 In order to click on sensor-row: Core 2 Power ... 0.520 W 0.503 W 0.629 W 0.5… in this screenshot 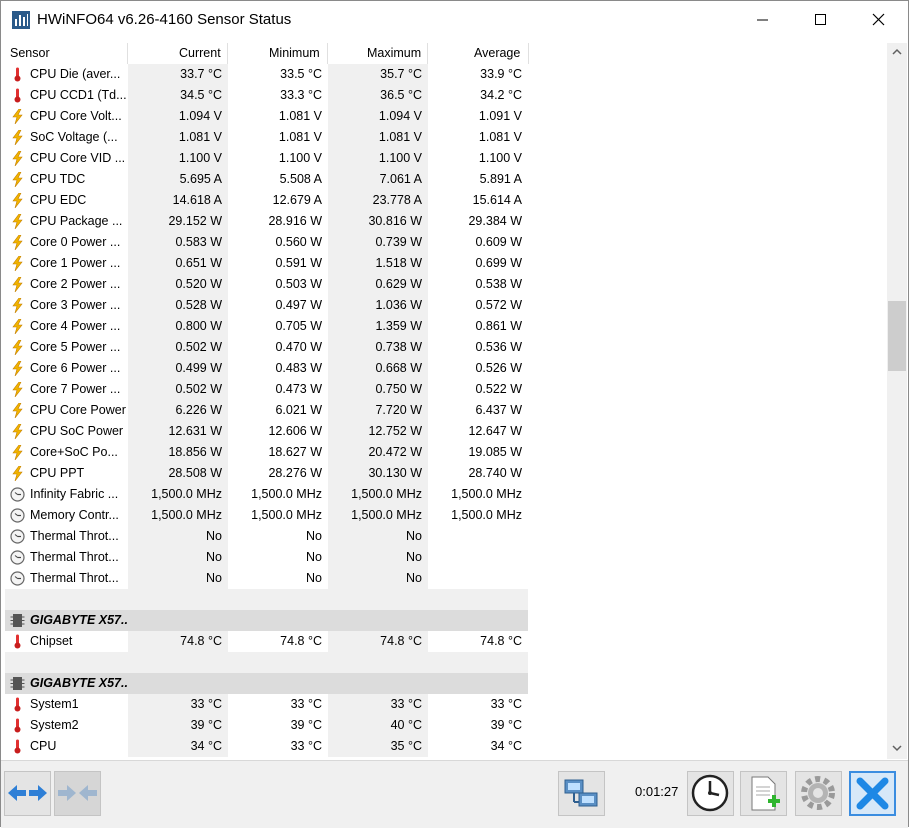, I will do `click(446, 284)`.